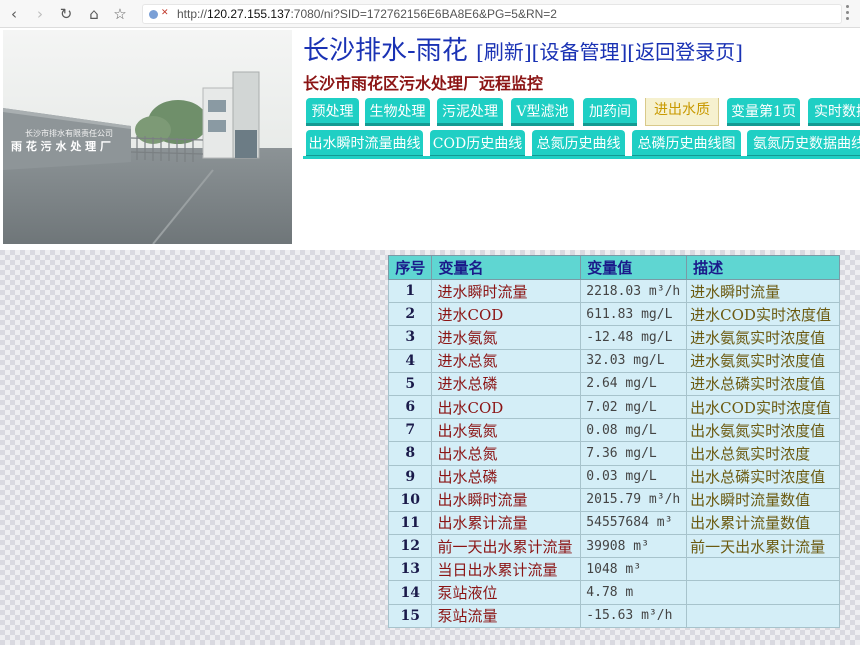 This screenshot has width=860, height=645. What do you see at coordinates (847, 14) in the screenshot?
I see `menu-dots-icon` at bounding box center [847, 14].